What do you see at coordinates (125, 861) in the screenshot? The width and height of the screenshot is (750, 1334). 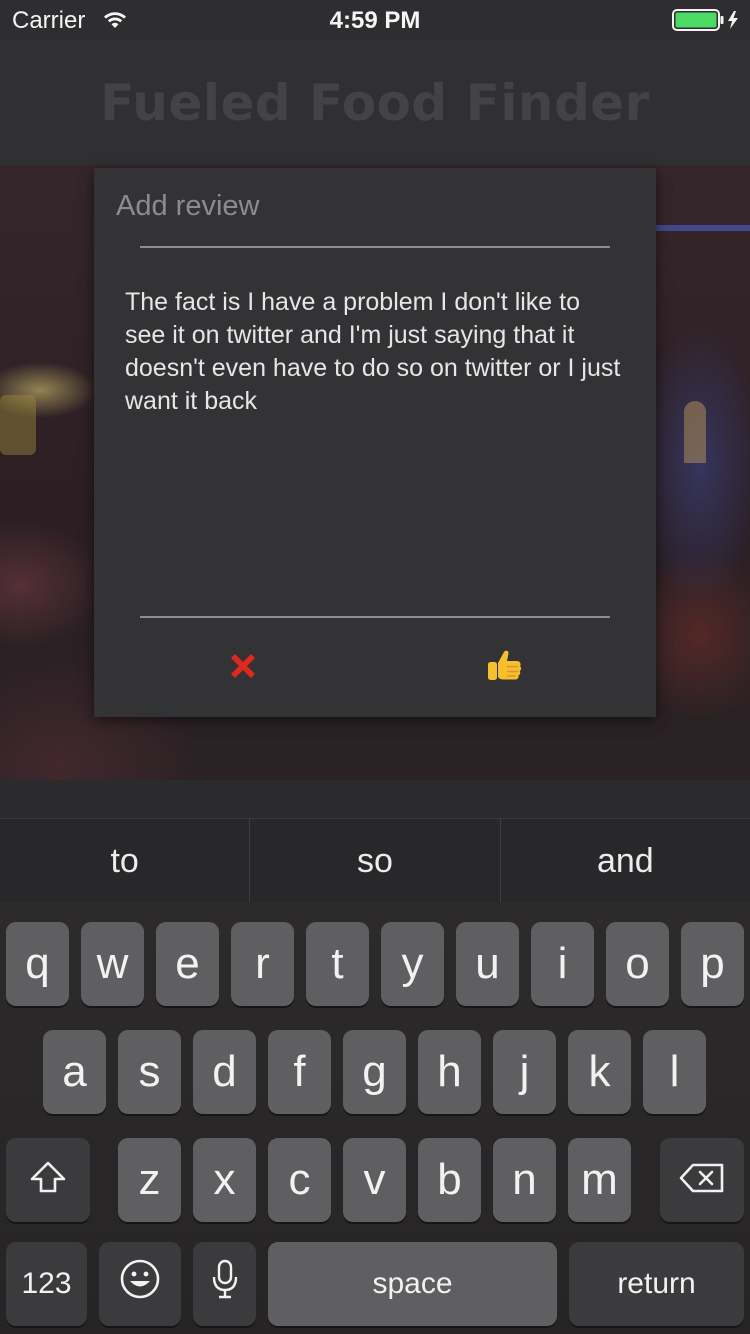 I see `suggestion-item: to` at bounding box center [125, 861].